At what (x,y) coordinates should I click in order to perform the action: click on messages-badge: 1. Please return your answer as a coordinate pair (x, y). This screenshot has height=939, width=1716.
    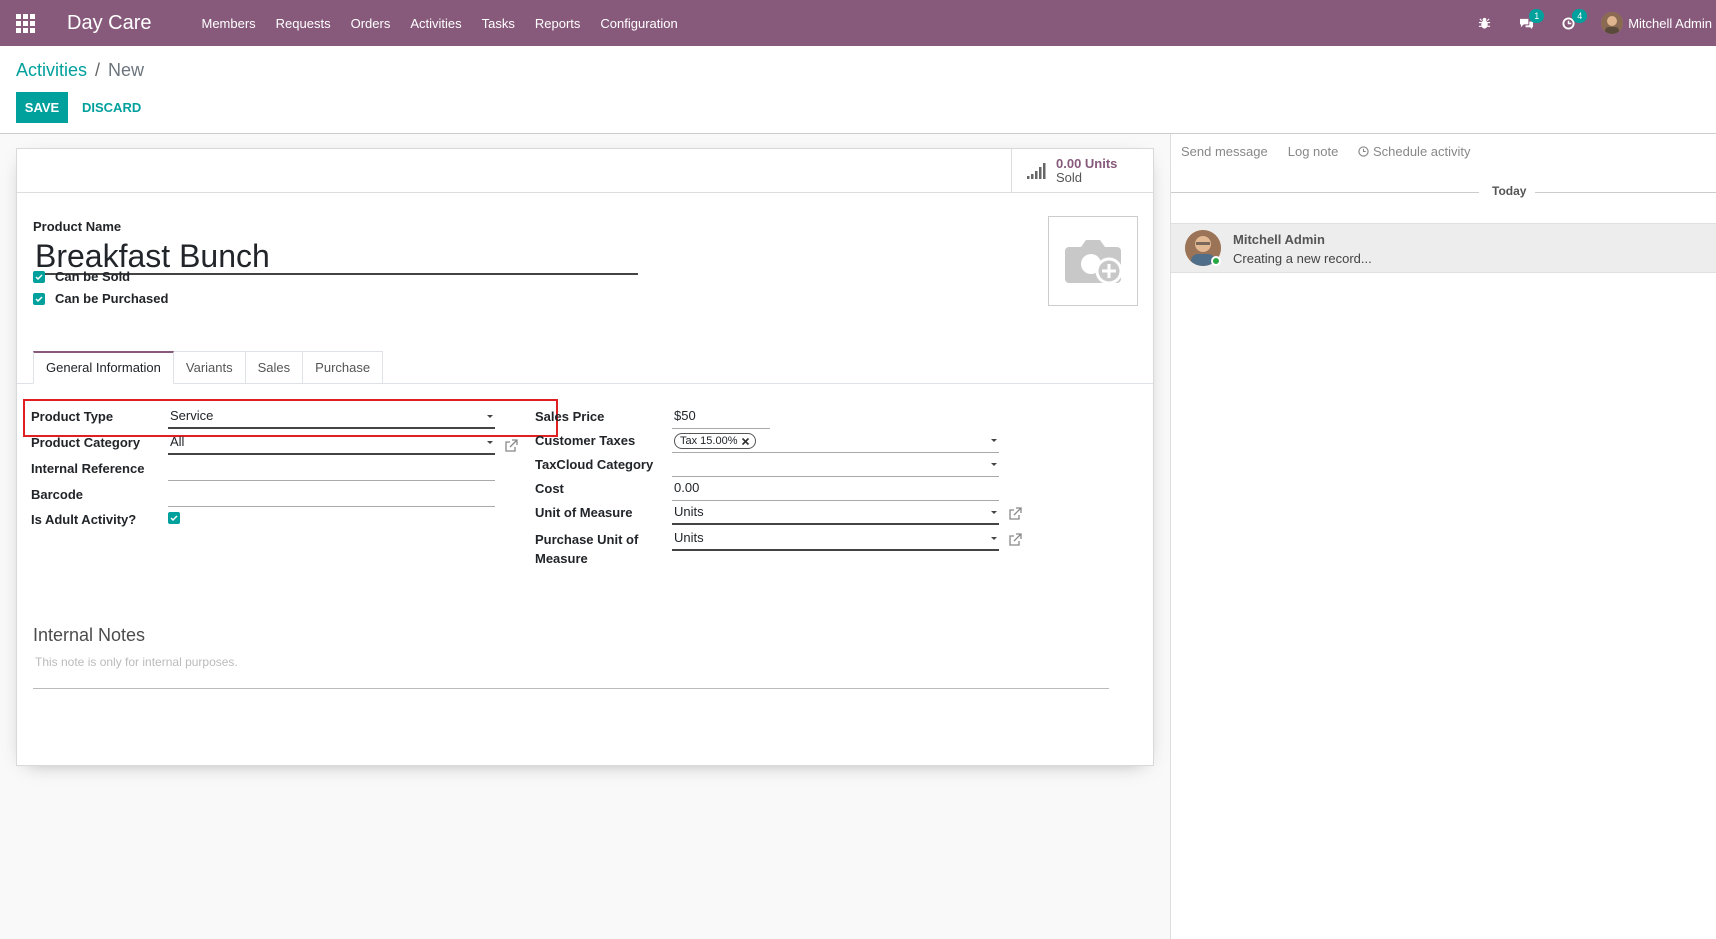
    Looking at the image, I should click on (1537, 15).